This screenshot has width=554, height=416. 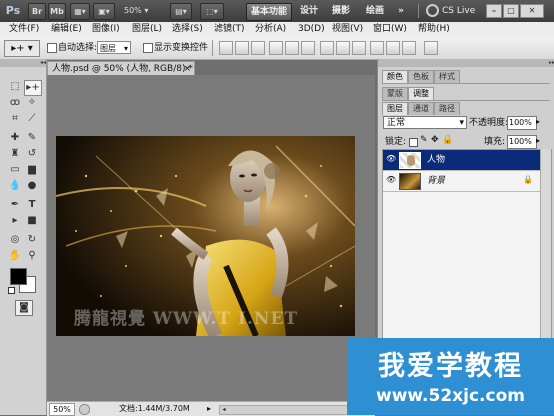 I want to click on menu-image: 图像(I), so click(x=106, y=29).